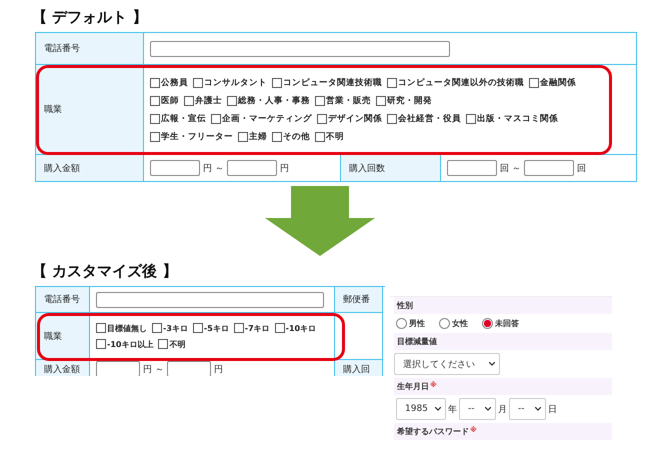  What do you see at coordinates (500, 323) in the screenshot?
I see `gender-radio: 未回答` at bounding box center [500, 323].